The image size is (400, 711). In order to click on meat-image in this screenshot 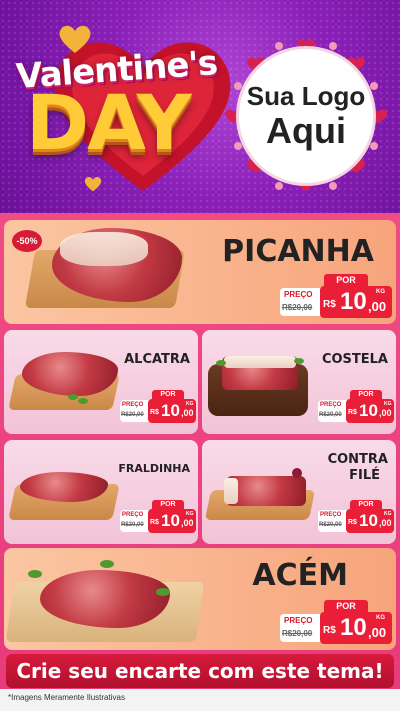, I will do `click(266, 491)`.